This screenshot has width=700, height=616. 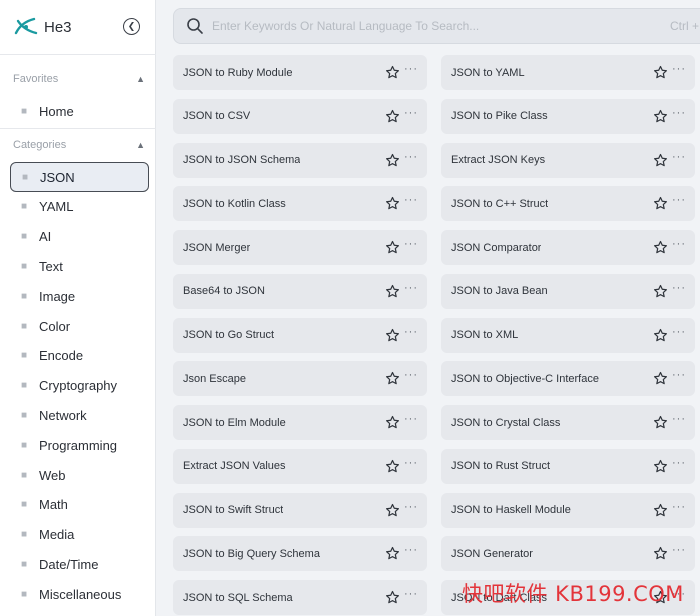 What do you see at coordinates (300, 335) in the screenshot?
I see `tool-card: JSON to Go Struct ···` at bounding box center [300, 335].